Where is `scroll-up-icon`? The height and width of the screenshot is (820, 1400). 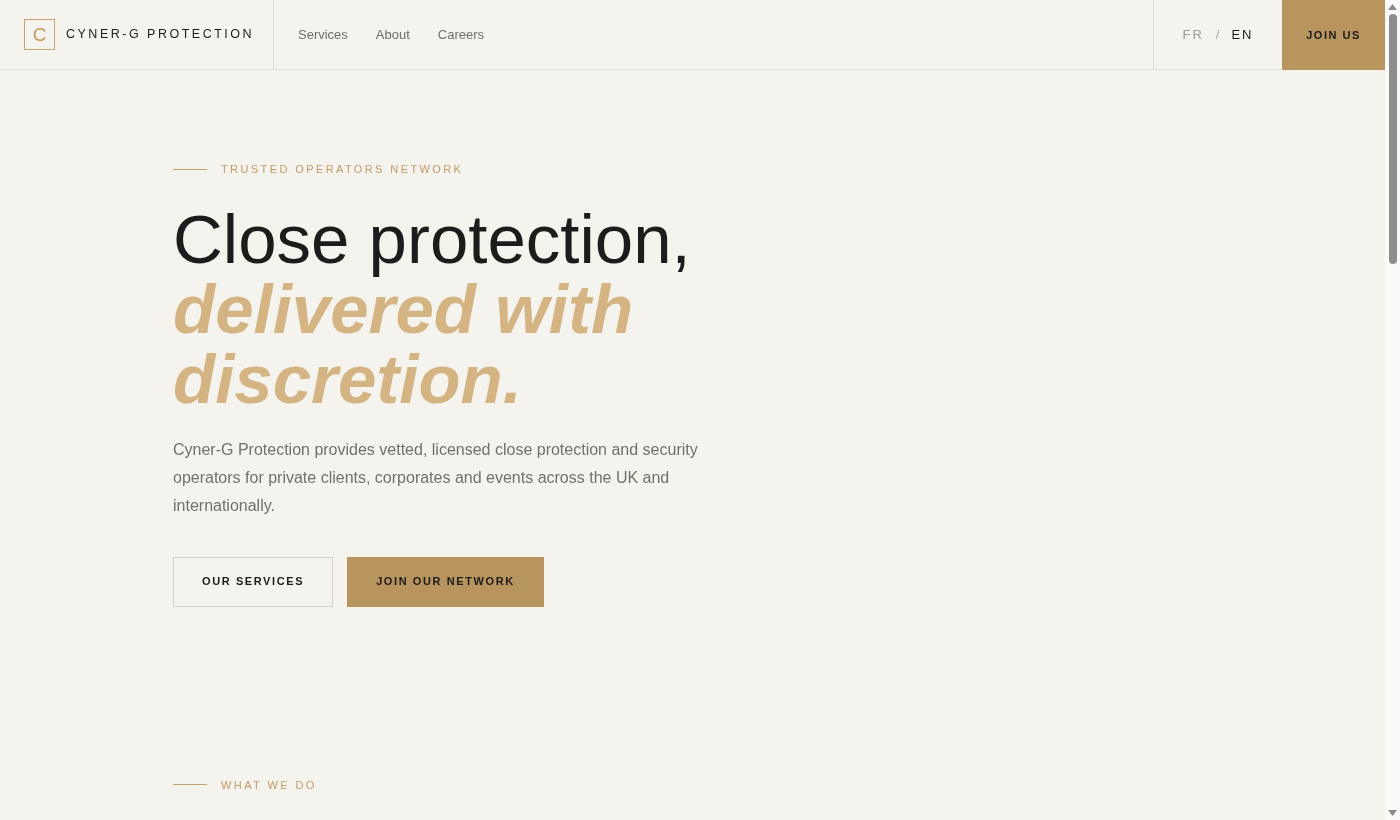 scroll-up-icon is located at coordinates (1392, 7).